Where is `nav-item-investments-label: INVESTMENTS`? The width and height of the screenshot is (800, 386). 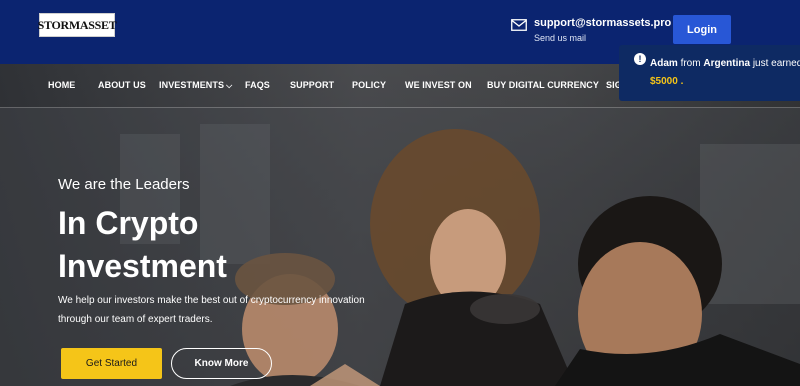
nav-item-investments-label: INVESTMENTS is located at coordinates (192, 85).